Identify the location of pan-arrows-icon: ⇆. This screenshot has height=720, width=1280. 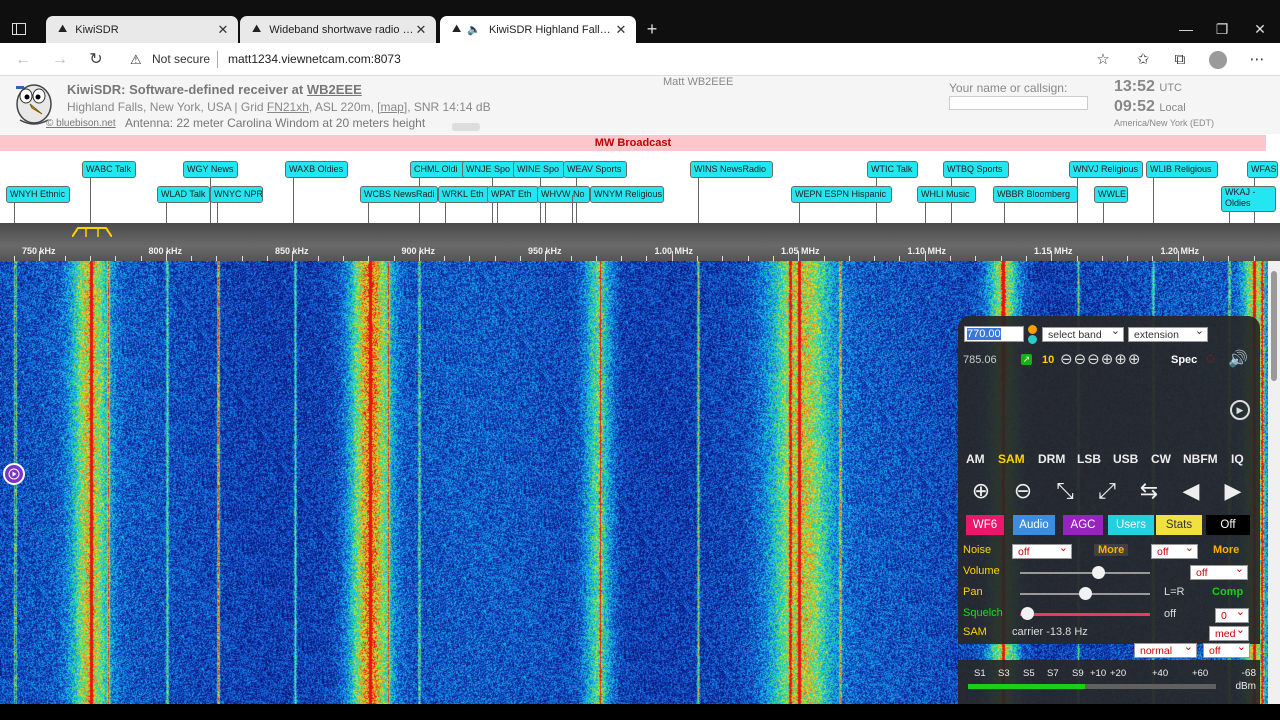
(1149, 491).